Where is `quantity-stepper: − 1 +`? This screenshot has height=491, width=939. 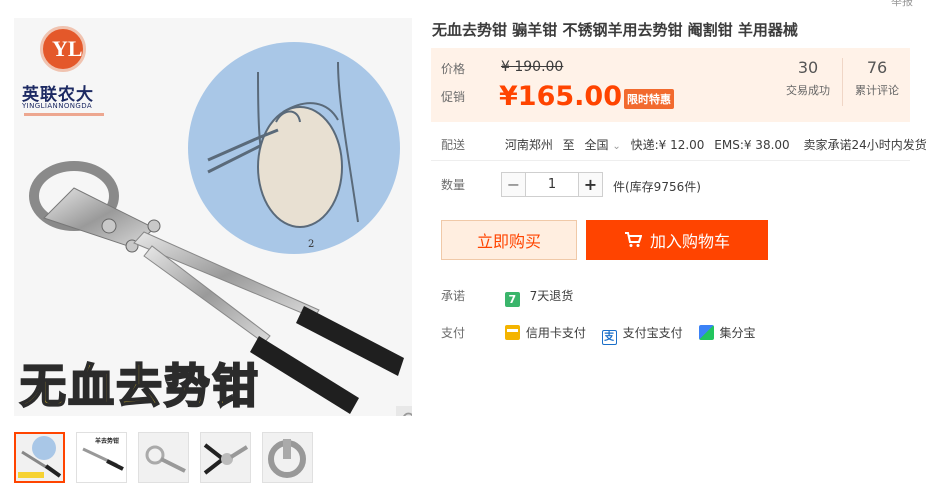
quantity-stepper: − 1 + is located at coordinates (552, 184).